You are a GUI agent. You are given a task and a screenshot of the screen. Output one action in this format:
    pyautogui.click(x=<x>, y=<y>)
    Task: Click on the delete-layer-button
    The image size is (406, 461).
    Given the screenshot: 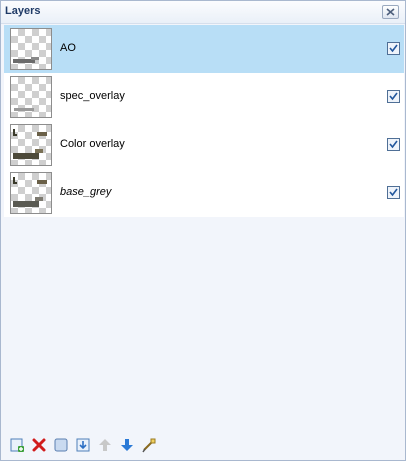 What is the action you would take?
    pyautogui.click(x=39, y=445)
    